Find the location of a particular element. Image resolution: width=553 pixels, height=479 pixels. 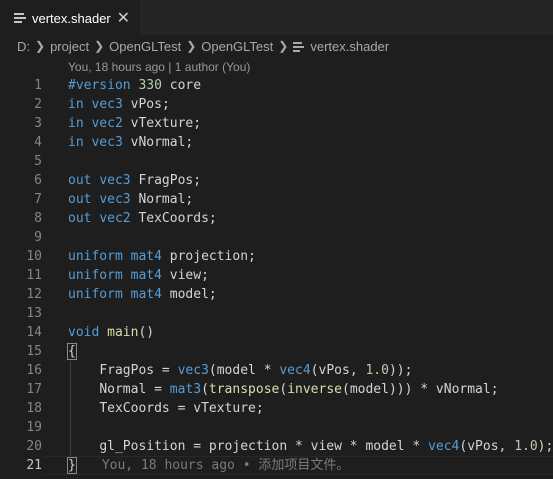

tab-label: vertex.shader is located at coordinates (71, 18).